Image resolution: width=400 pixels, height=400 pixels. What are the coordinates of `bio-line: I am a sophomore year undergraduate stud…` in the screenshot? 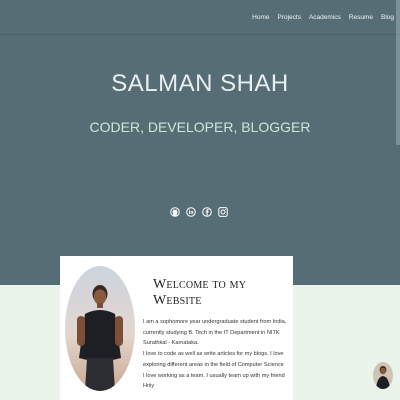 It's located at (215, 322).